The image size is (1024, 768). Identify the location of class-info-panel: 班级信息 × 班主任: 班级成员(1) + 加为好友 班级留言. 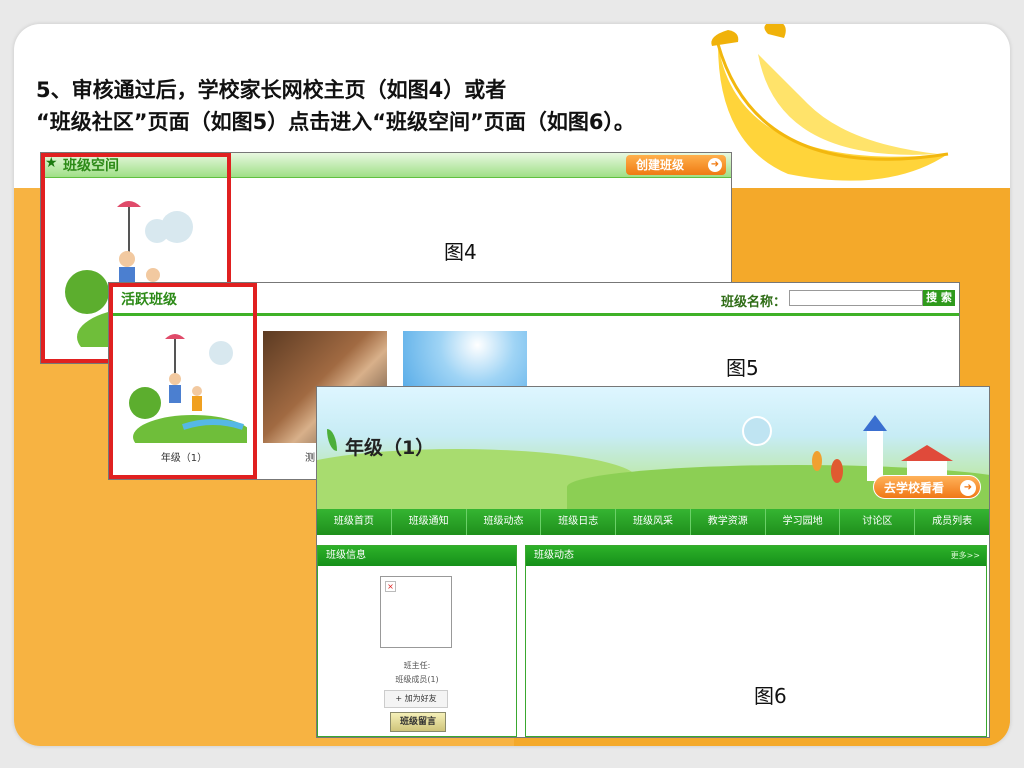
(417, 641).